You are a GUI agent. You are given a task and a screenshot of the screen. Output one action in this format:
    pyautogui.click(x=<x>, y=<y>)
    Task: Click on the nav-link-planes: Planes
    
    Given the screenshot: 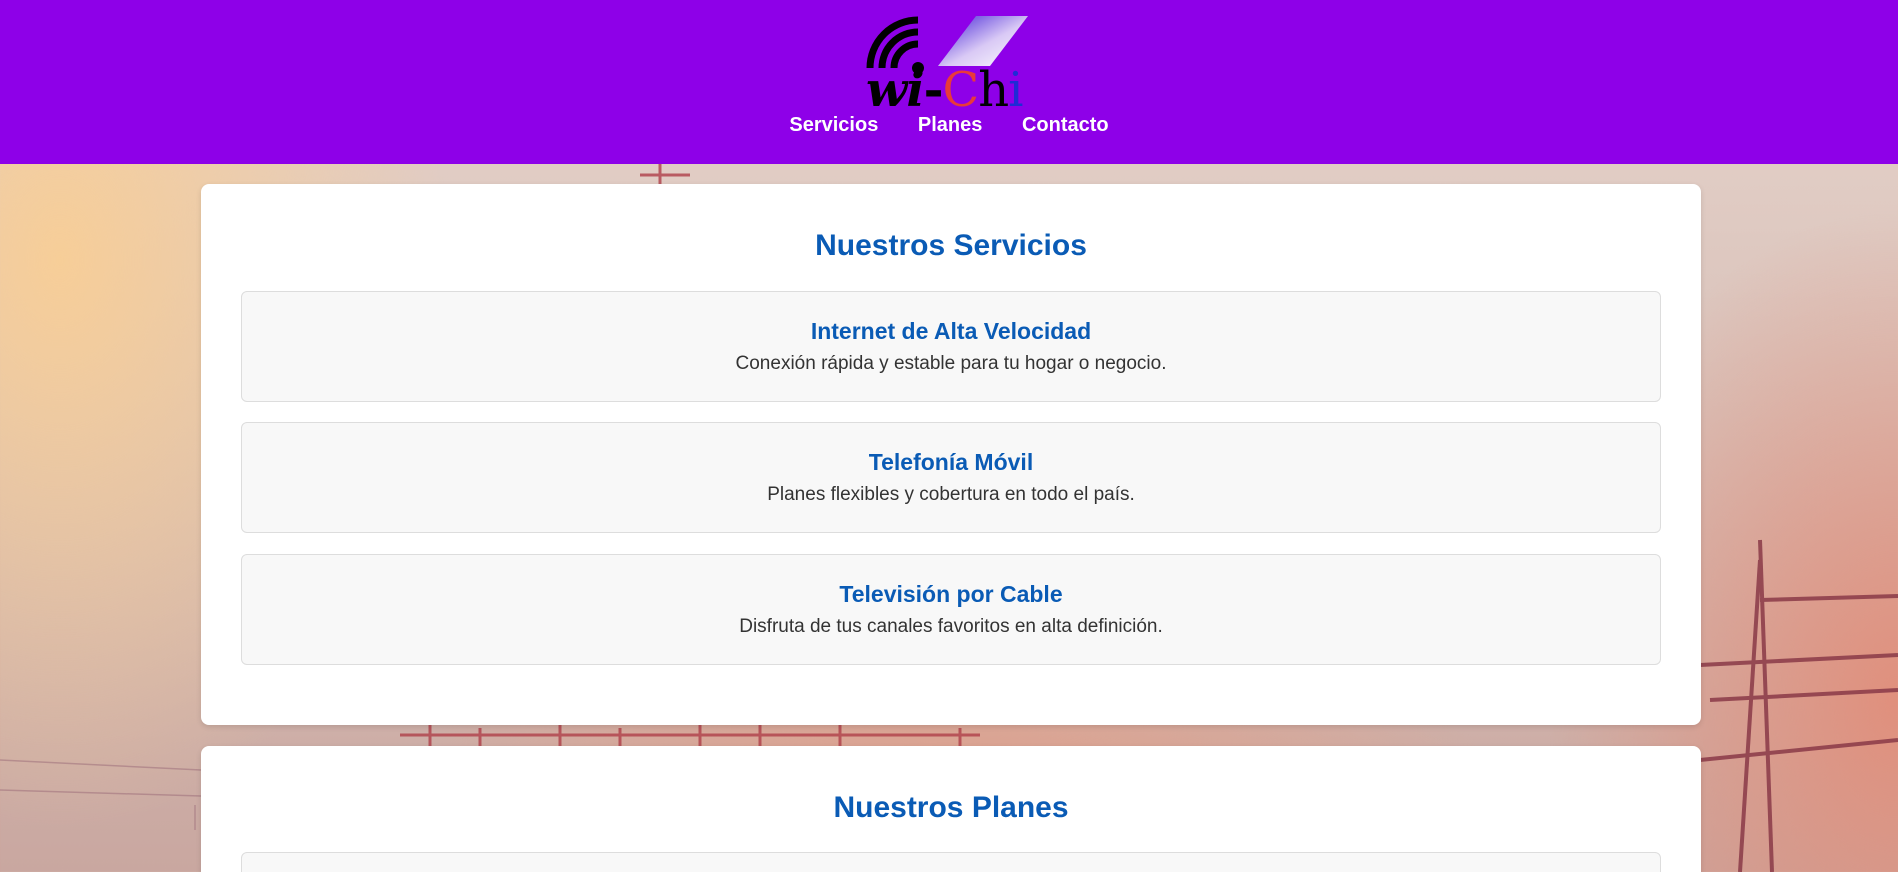 What is the action you would take?
    pyautogui.click(x=950, y=125)
    